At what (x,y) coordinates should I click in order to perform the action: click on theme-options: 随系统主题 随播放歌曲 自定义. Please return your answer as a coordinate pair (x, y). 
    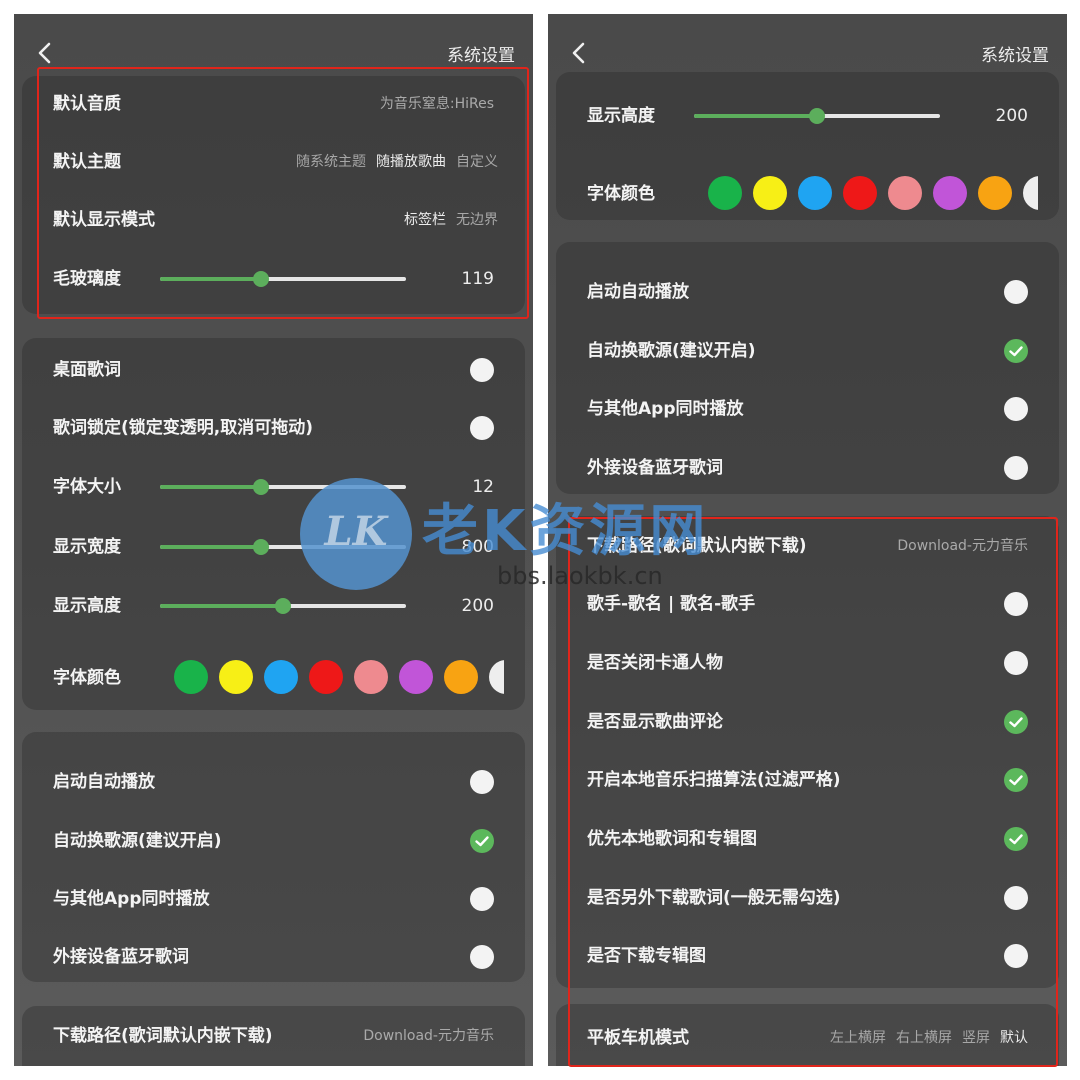
    Looking at the image, I should click on (392, 162).